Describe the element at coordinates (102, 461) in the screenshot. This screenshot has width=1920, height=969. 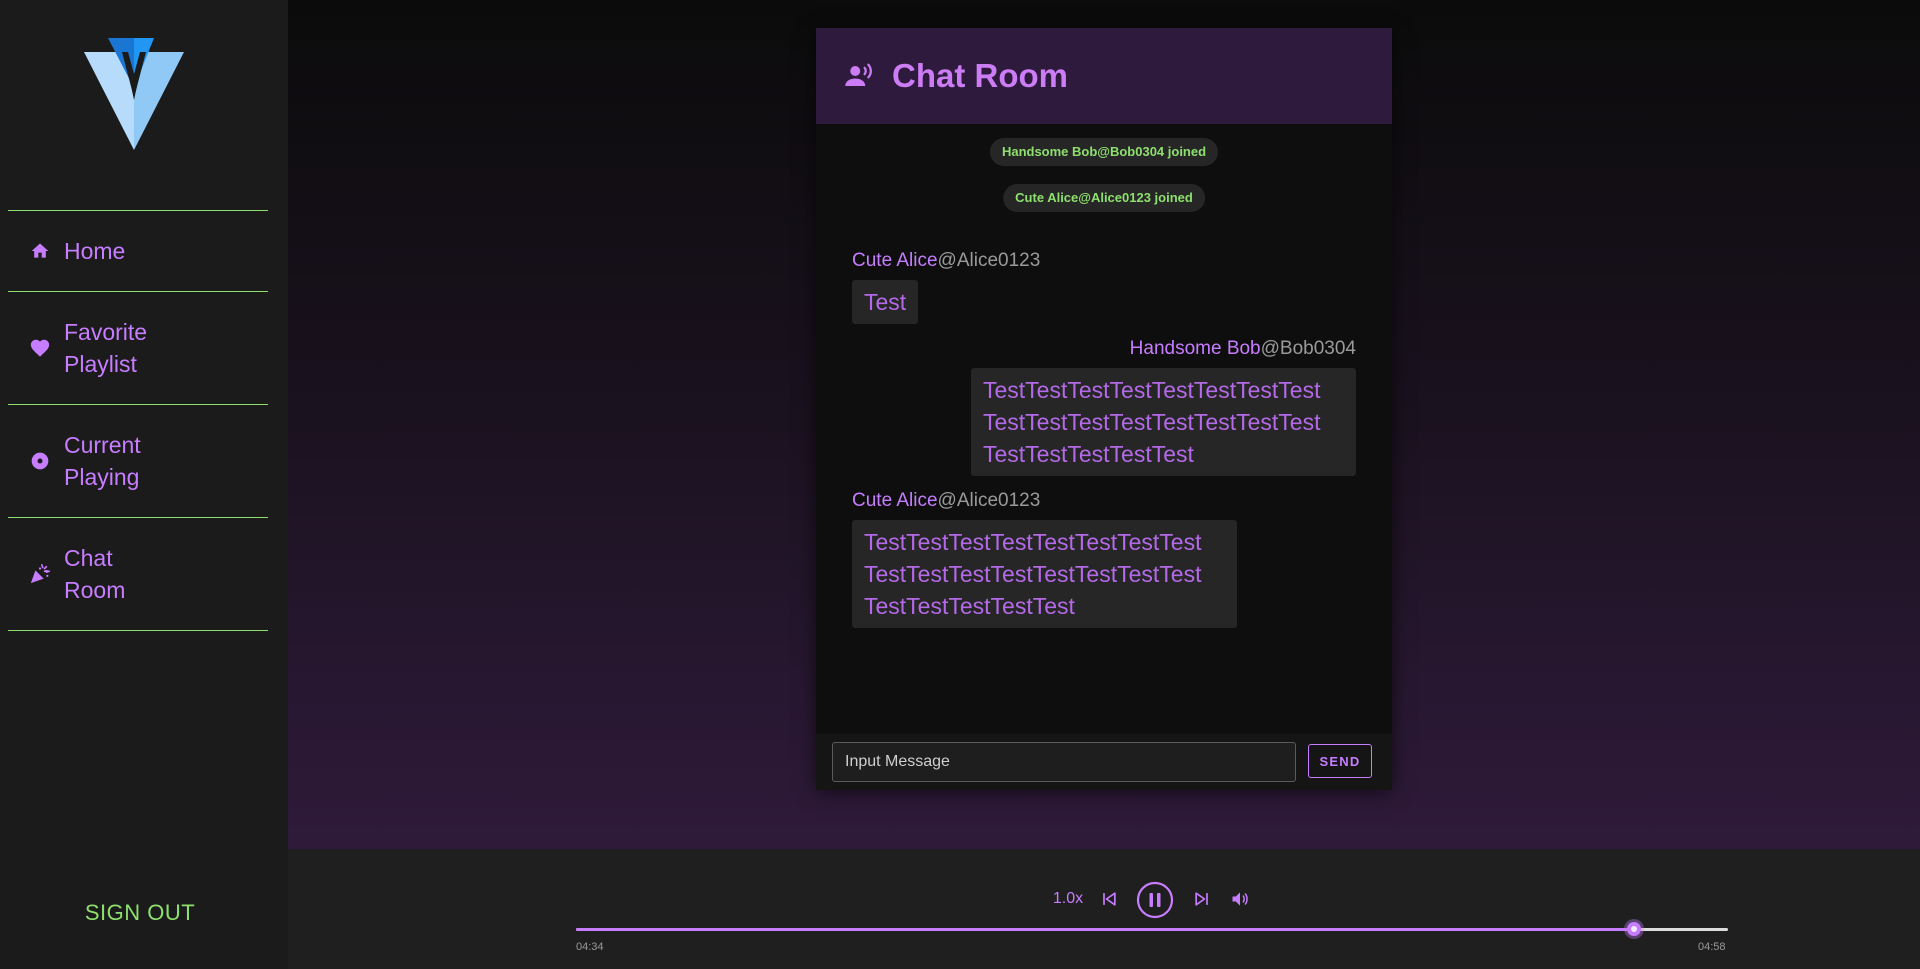
I see `sidebar-item-label: Current Playing` at that location.